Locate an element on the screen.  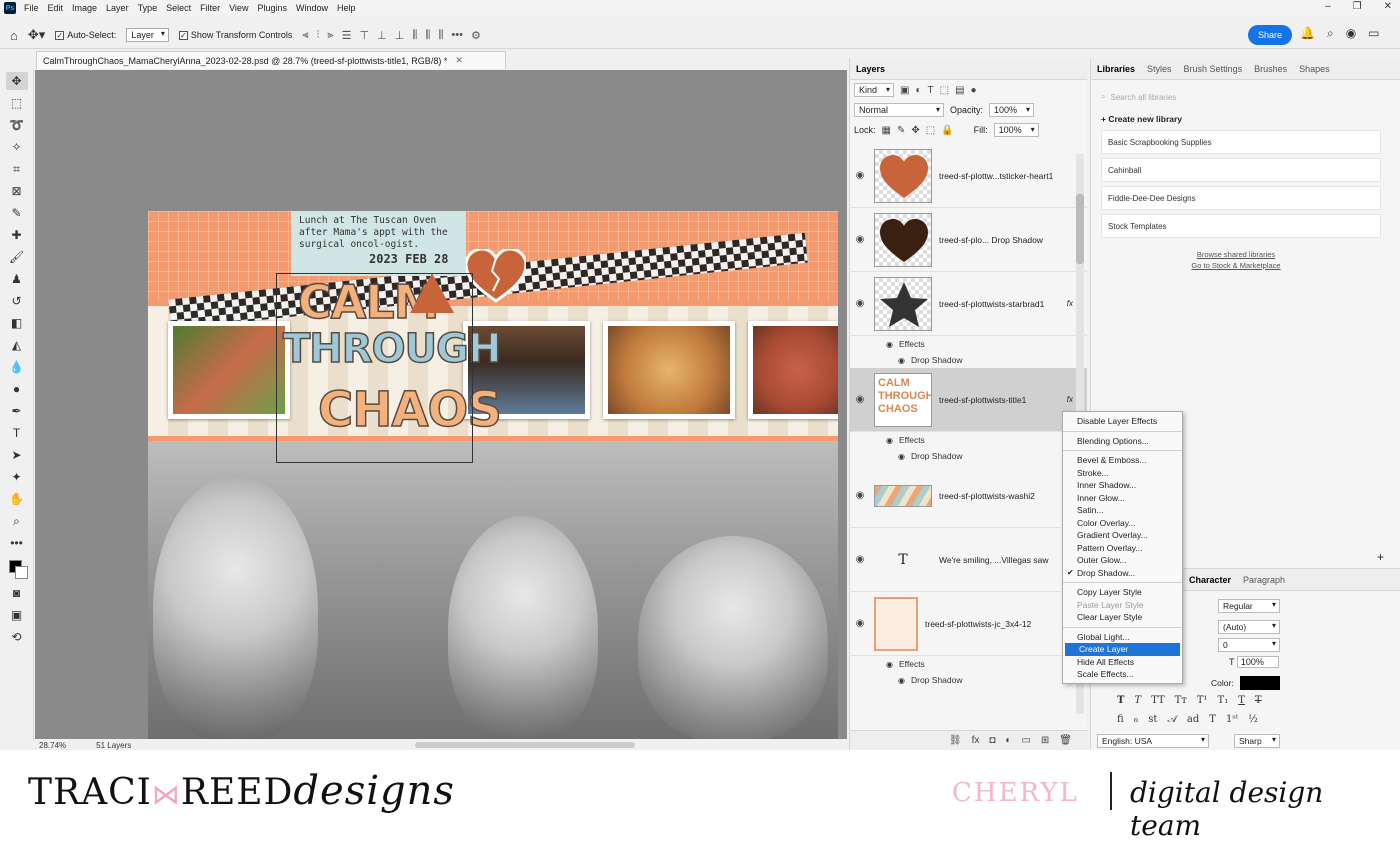
path-select-icon: ➤ is located at coordinates (17, 455).